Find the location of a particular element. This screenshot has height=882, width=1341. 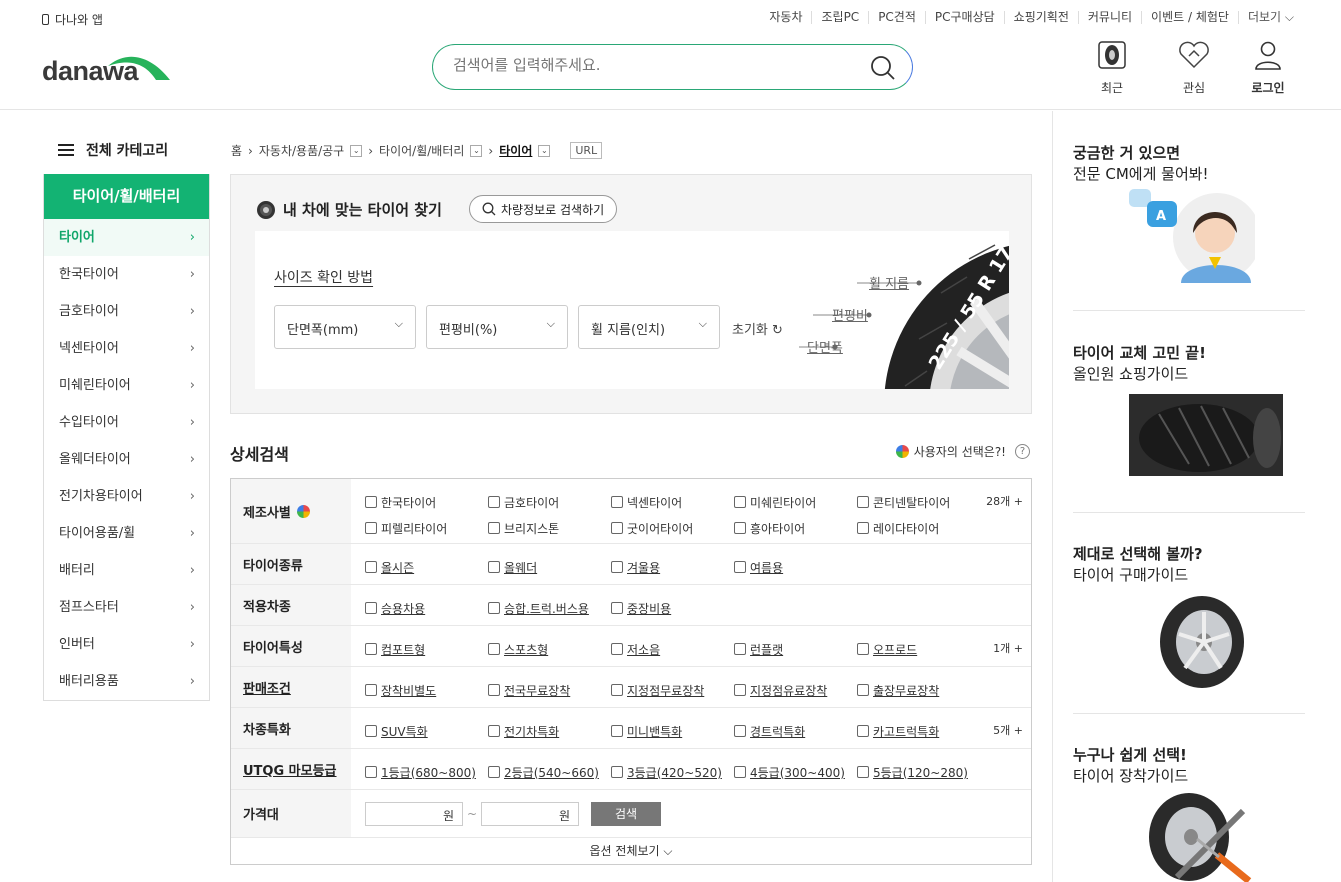

vehicle-info-search-button: 차량정보로 검색하기 is located at coordinates (543, 209).